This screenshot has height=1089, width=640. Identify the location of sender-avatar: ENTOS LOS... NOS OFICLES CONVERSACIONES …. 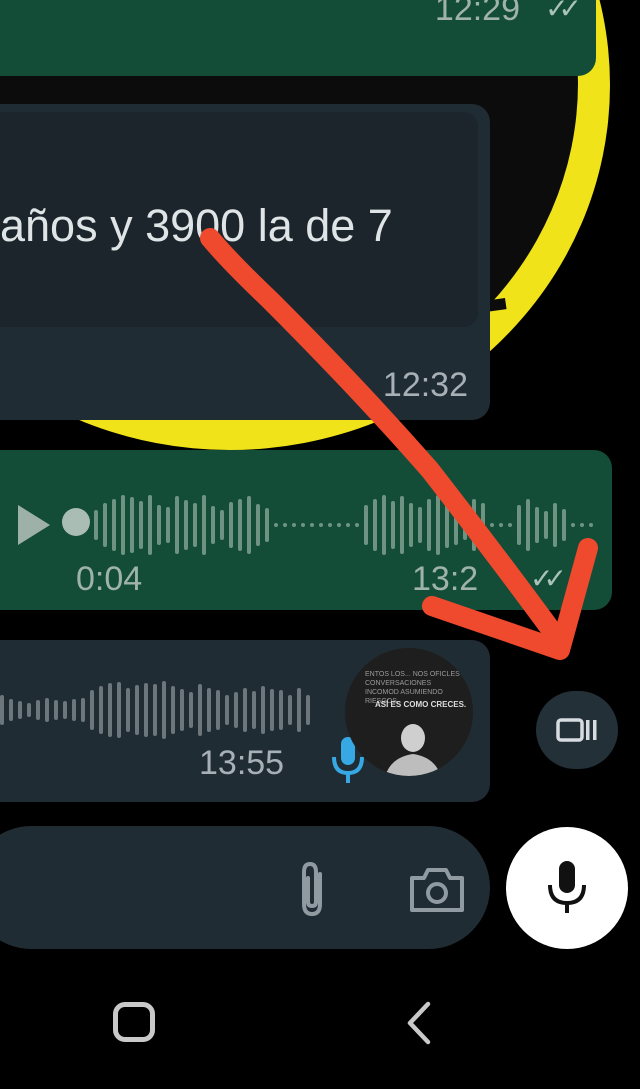
(409, 712).